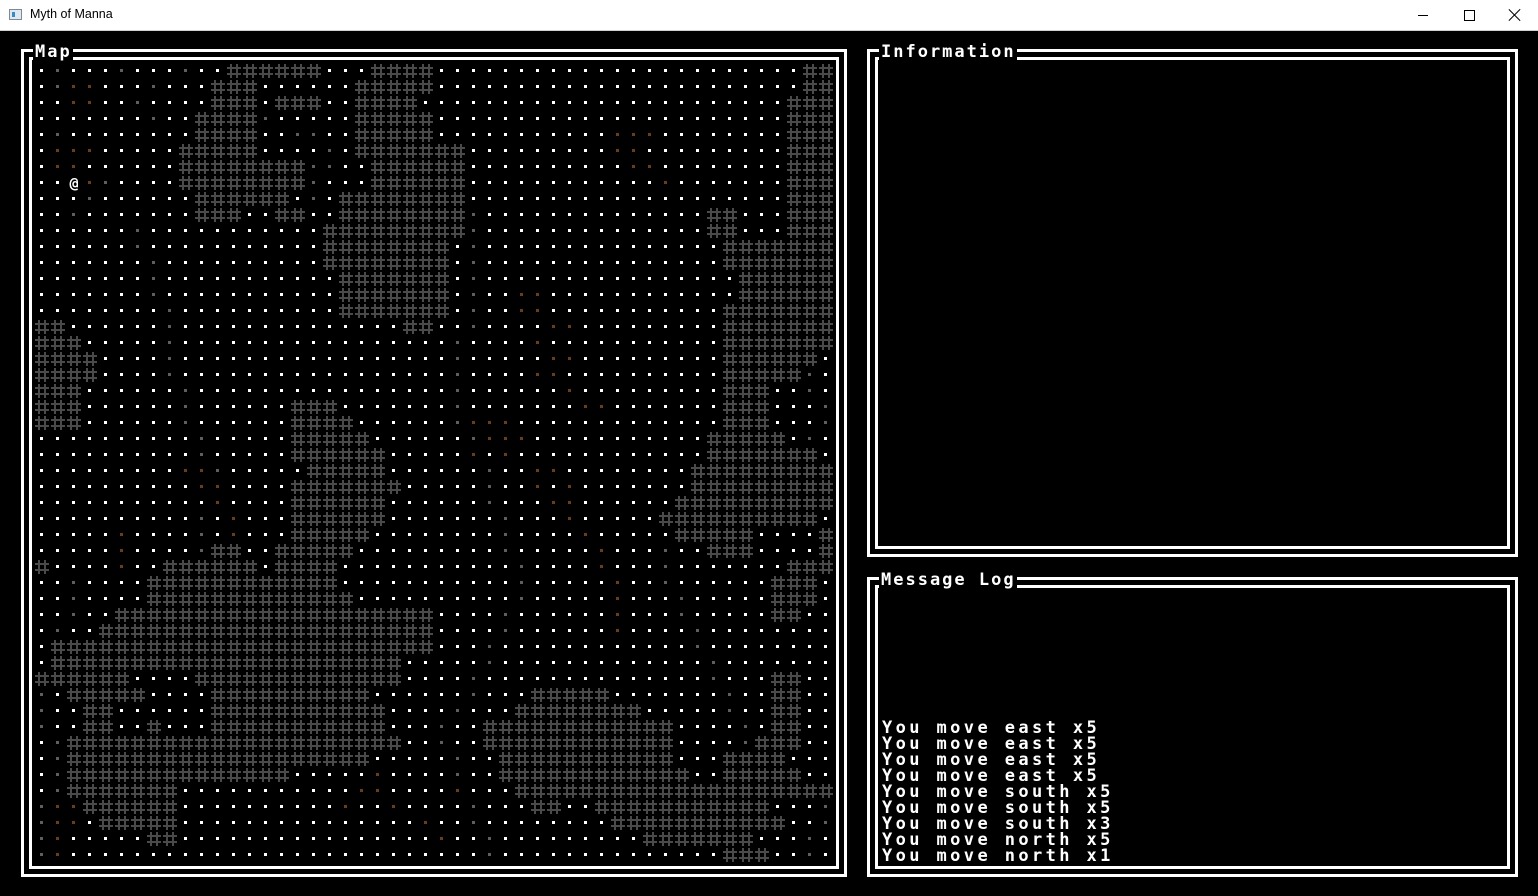  What do you see at coordinates (1423, 15) in the screenshot?
I see `minimize-button` at bounding box center [1423, 15].